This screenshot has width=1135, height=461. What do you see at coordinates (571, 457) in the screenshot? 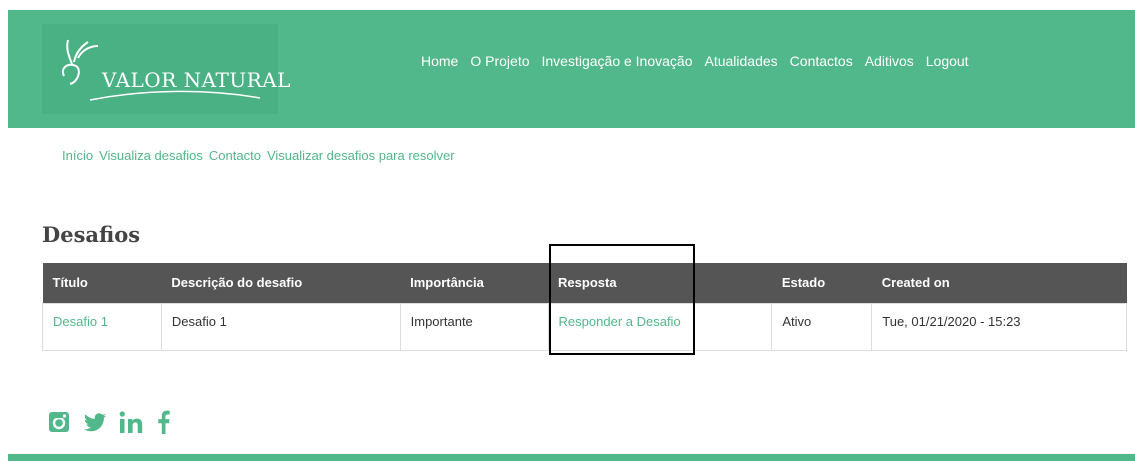
I see `footer-bar` at bounding box center [571, 457].